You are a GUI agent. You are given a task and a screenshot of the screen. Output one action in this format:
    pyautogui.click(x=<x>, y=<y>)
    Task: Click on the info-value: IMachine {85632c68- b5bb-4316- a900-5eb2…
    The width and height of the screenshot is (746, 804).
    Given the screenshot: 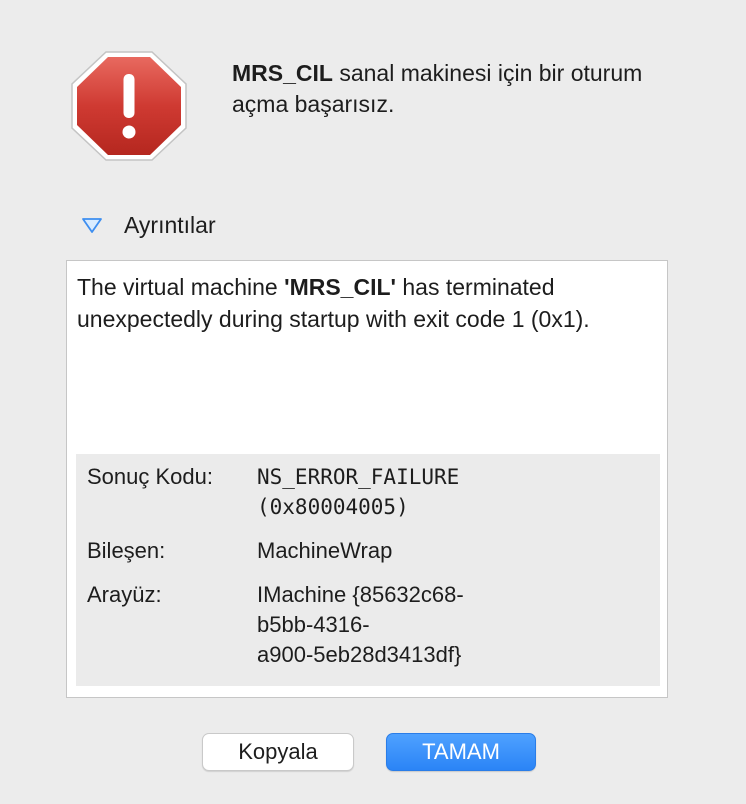 What is the action you would take?
    pyautogui.click(x=407, y=625)
    